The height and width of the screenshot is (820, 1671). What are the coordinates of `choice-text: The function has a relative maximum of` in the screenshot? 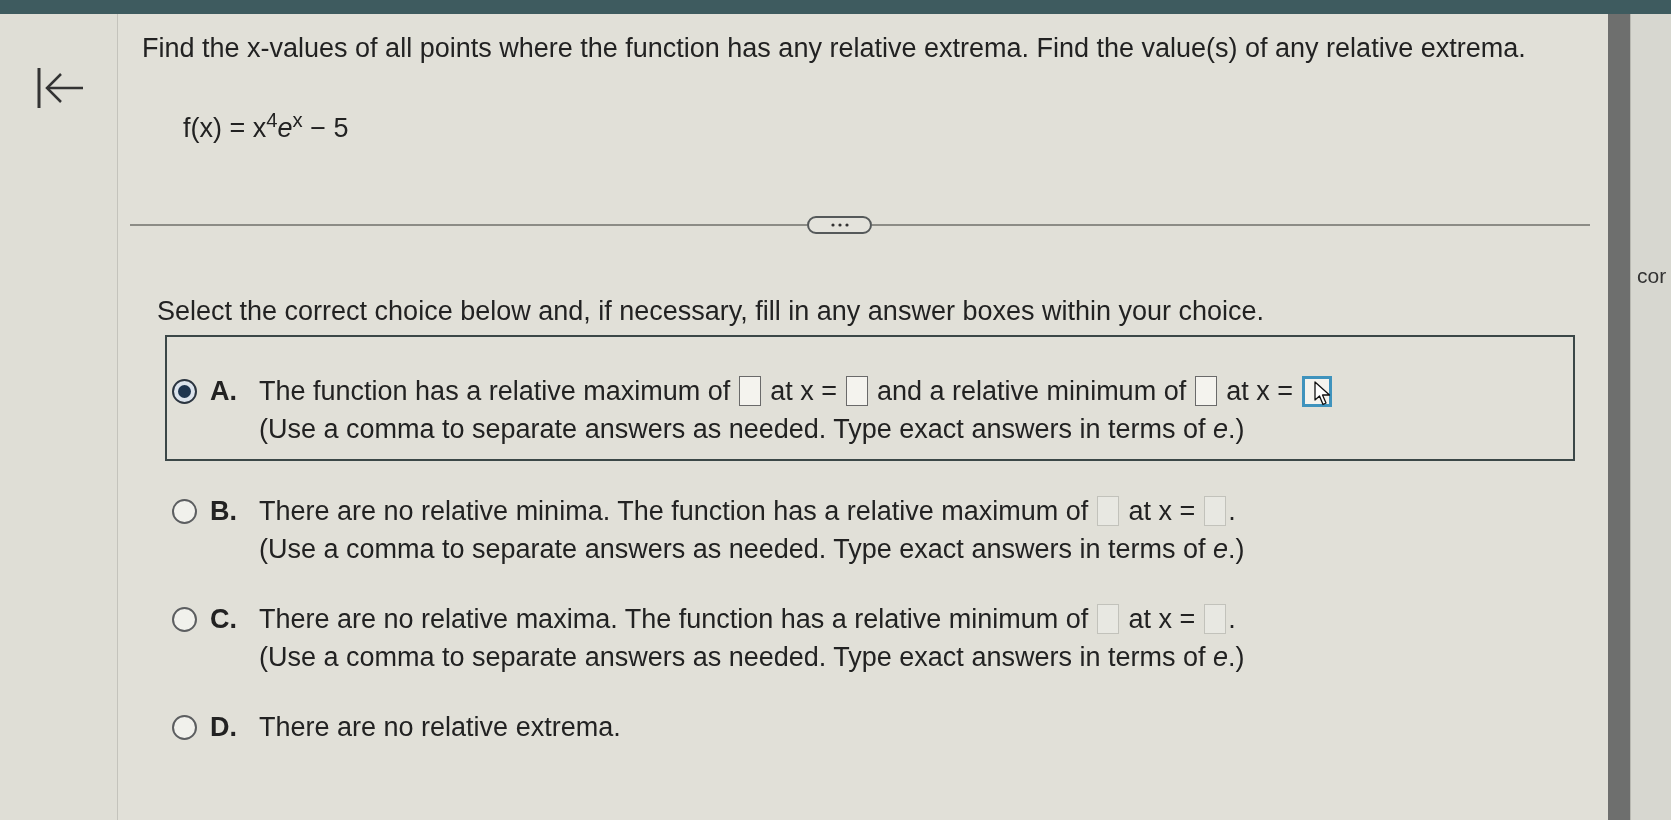 It's located at (495, 391).